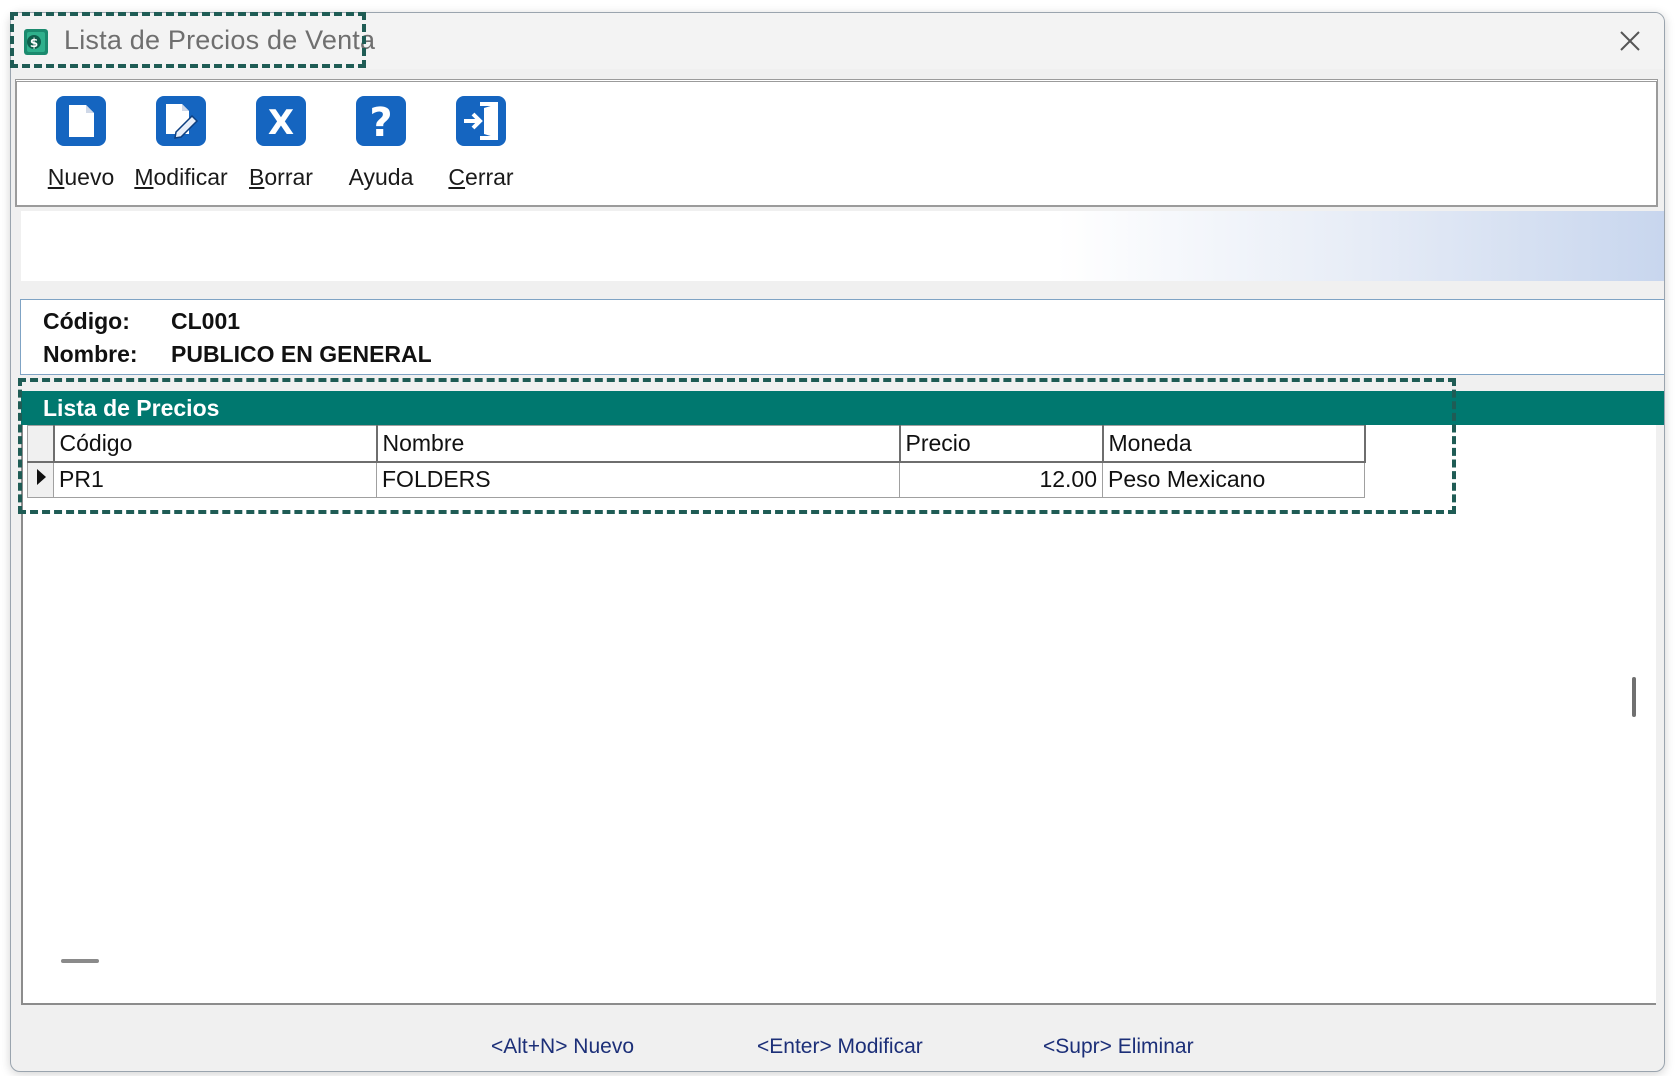  Describe the element at coordinates (301, 354) in the screenshot. I see `nombre-value: PUBLICO EN GENERAL` at that location.